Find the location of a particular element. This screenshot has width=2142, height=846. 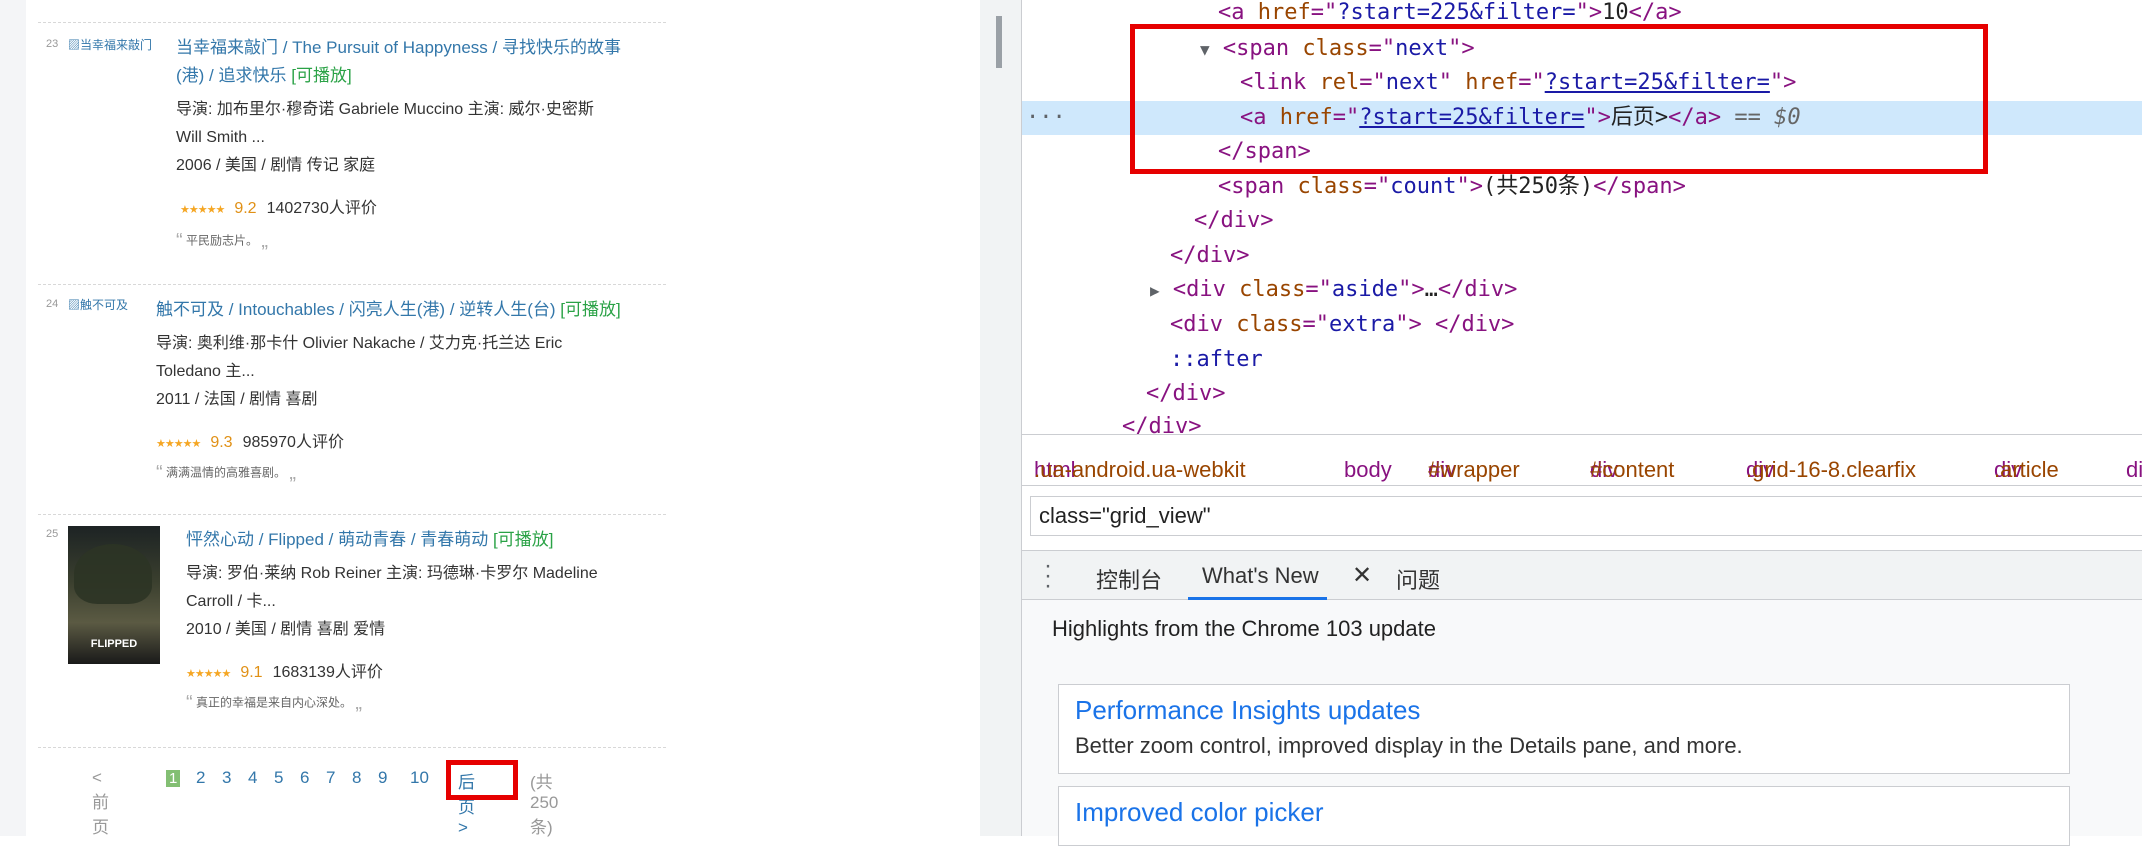

movie-quote: “ 满满温情的高雅喜剧。 „ is located at coordinates (226, 473).